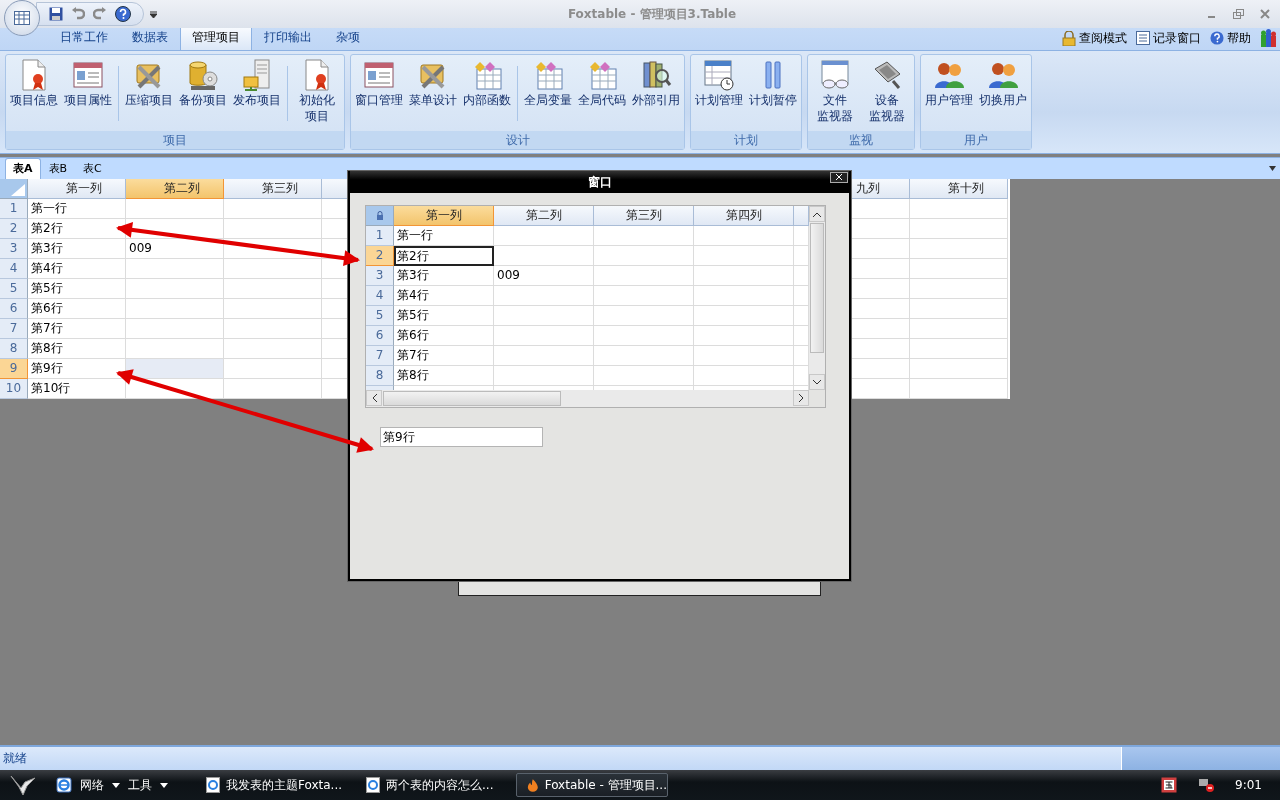 This screenshot has height=800, width=1280. Describe the element at coordinates (1239, 38) in the screenshot. I see `ribbon-link: 帮助` at that location.